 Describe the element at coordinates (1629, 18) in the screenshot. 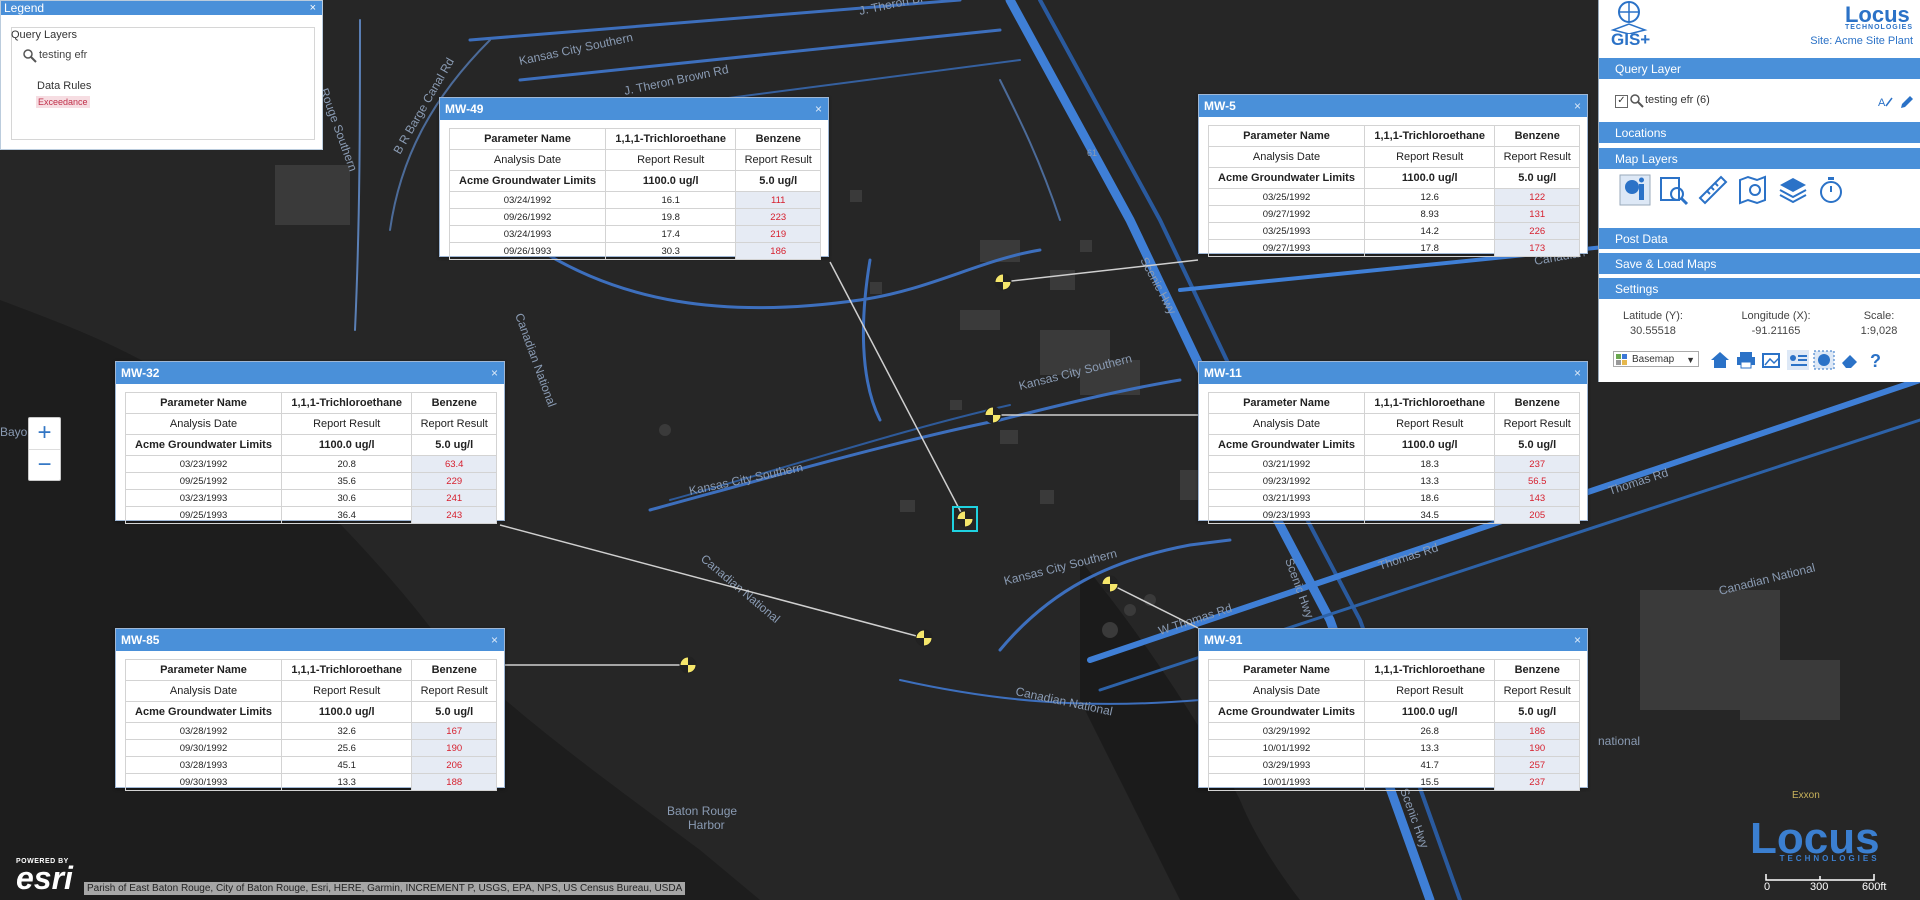

I see `globe-icon` at that location.